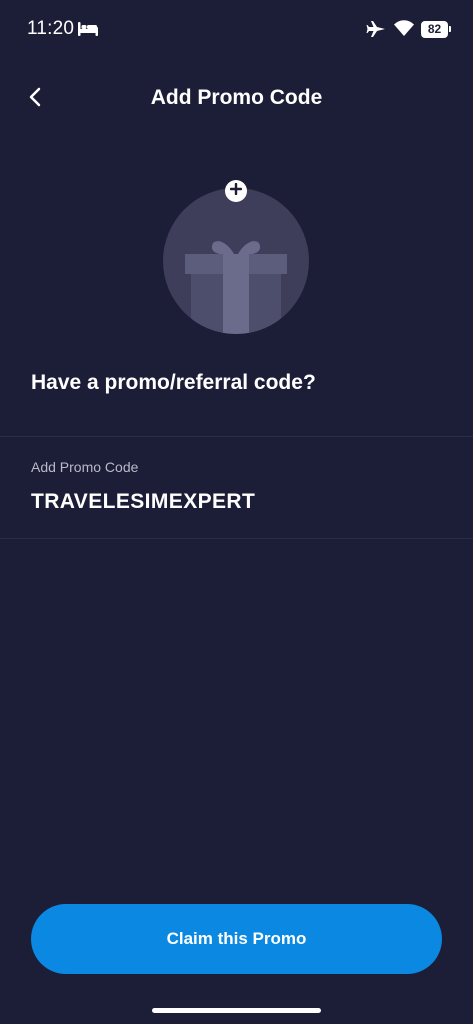 The width and height of the screenshot is (473, 1024). Describe the element at coordinates (85, 467) in the screenshot. I see `promo-code-label: Add Promo Code` at that location.